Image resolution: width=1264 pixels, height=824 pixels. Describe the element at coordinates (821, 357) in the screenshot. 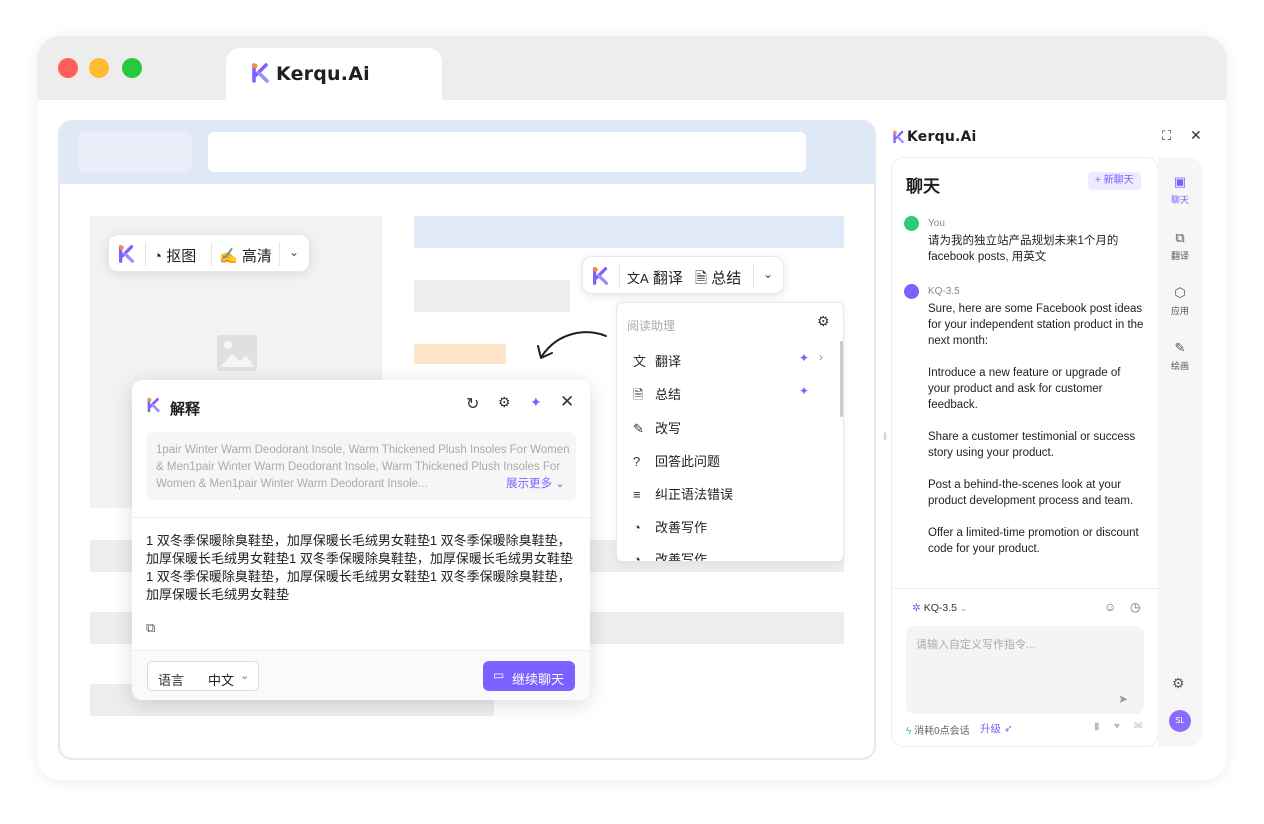

I see `chevron-right-icon: ›` at that location.